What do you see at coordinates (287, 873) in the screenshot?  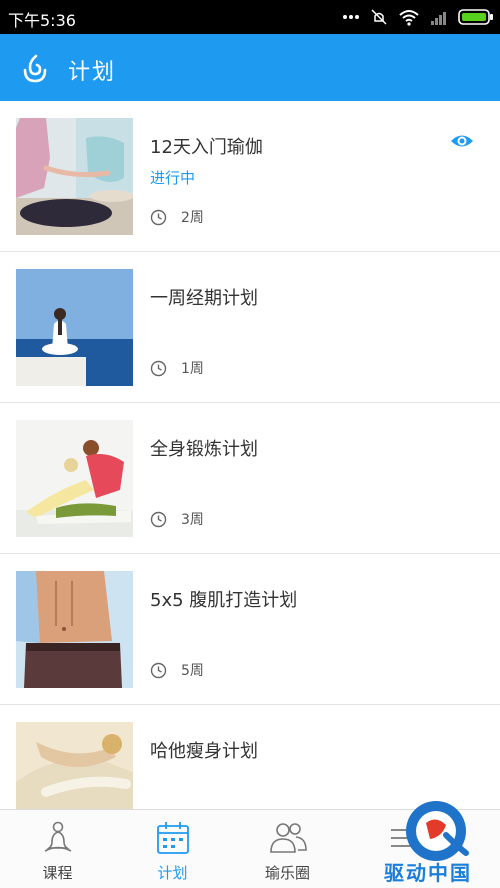 I see `nav-label: 瑜乐圈` at bounding box center [287, 873].